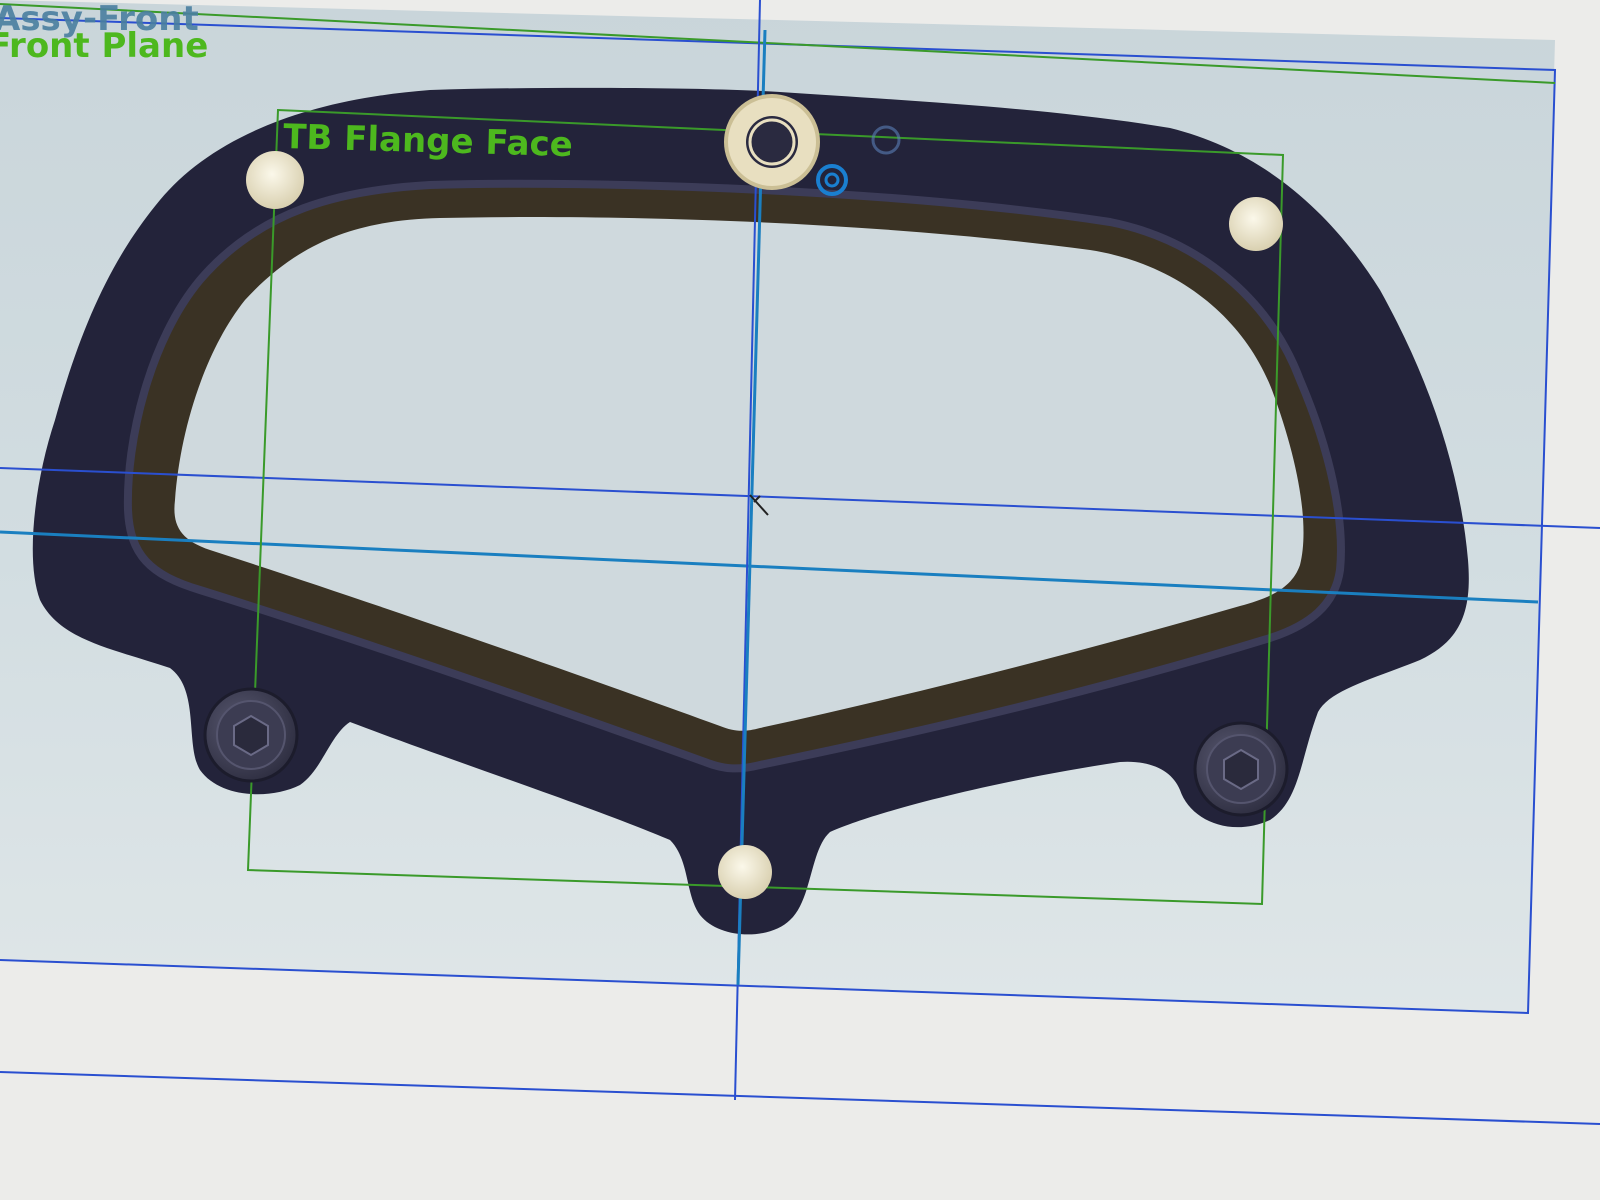 The image size is (1600, 1200). Describe the element at coordinates (1256, 224) in the screenshot. I see `top-right-hole` at that location.